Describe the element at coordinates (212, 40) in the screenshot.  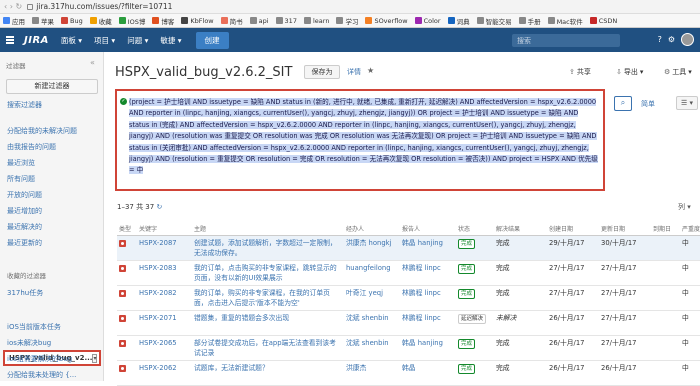
I see `create-button: 创建` at that location.